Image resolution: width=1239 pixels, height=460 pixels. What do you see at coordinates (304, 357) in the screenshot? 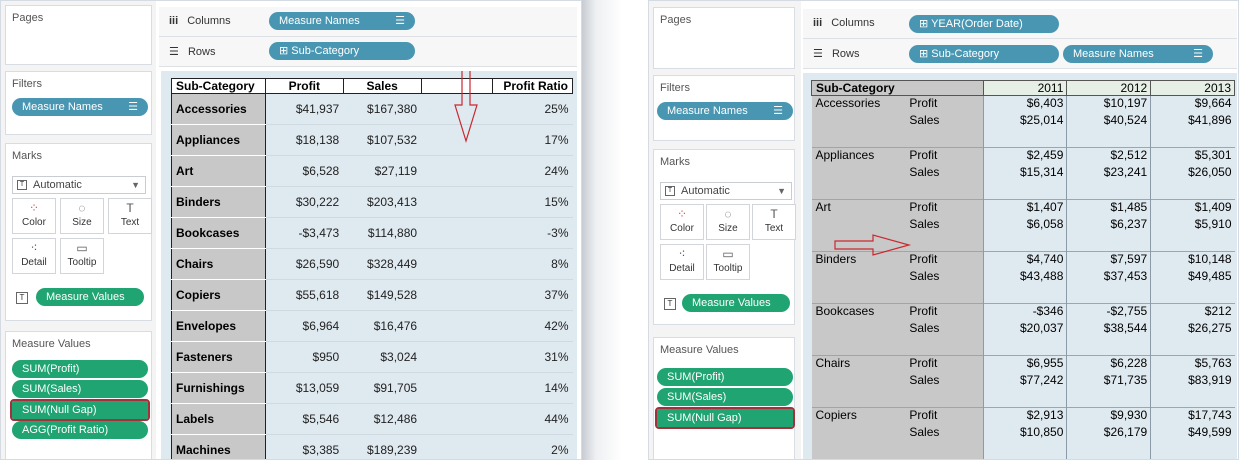
I see `value-cell: $950` at bounding box center [304, 357].